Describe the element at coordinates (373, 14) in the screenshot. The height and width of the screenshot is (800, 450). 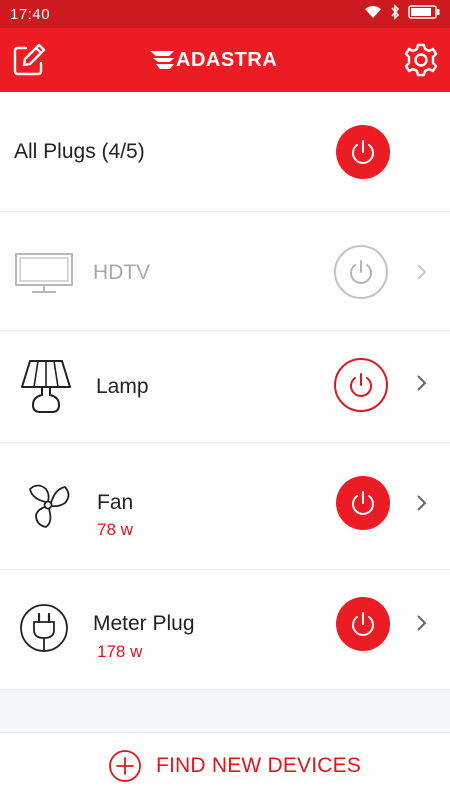
I see `wifi-icon` at that location.